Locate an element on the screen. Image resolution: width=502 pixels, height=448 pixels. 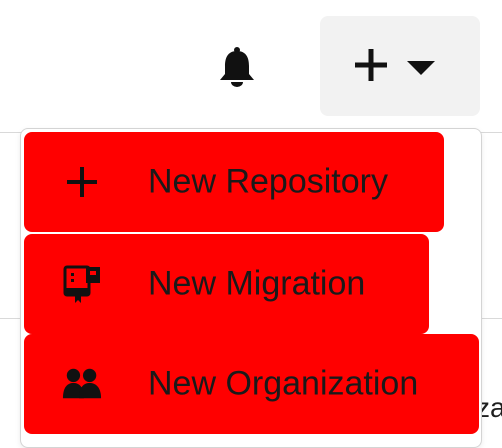
bell-icon is located at coordinates (237, 67).